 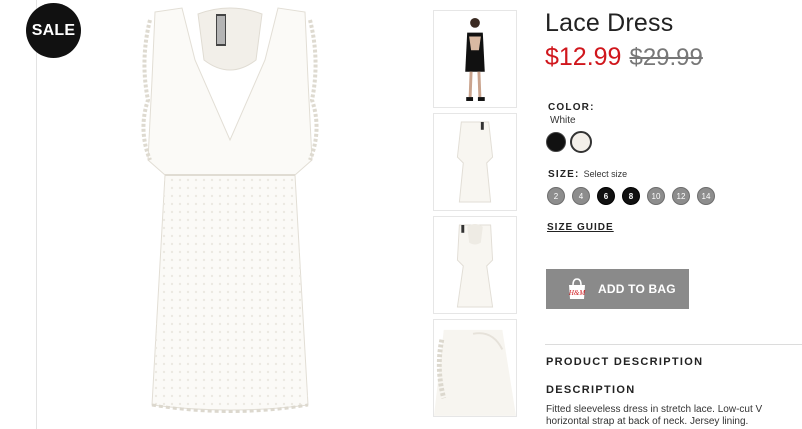 I want to click on color-label: COLOR:, so click(x=571, y=107).